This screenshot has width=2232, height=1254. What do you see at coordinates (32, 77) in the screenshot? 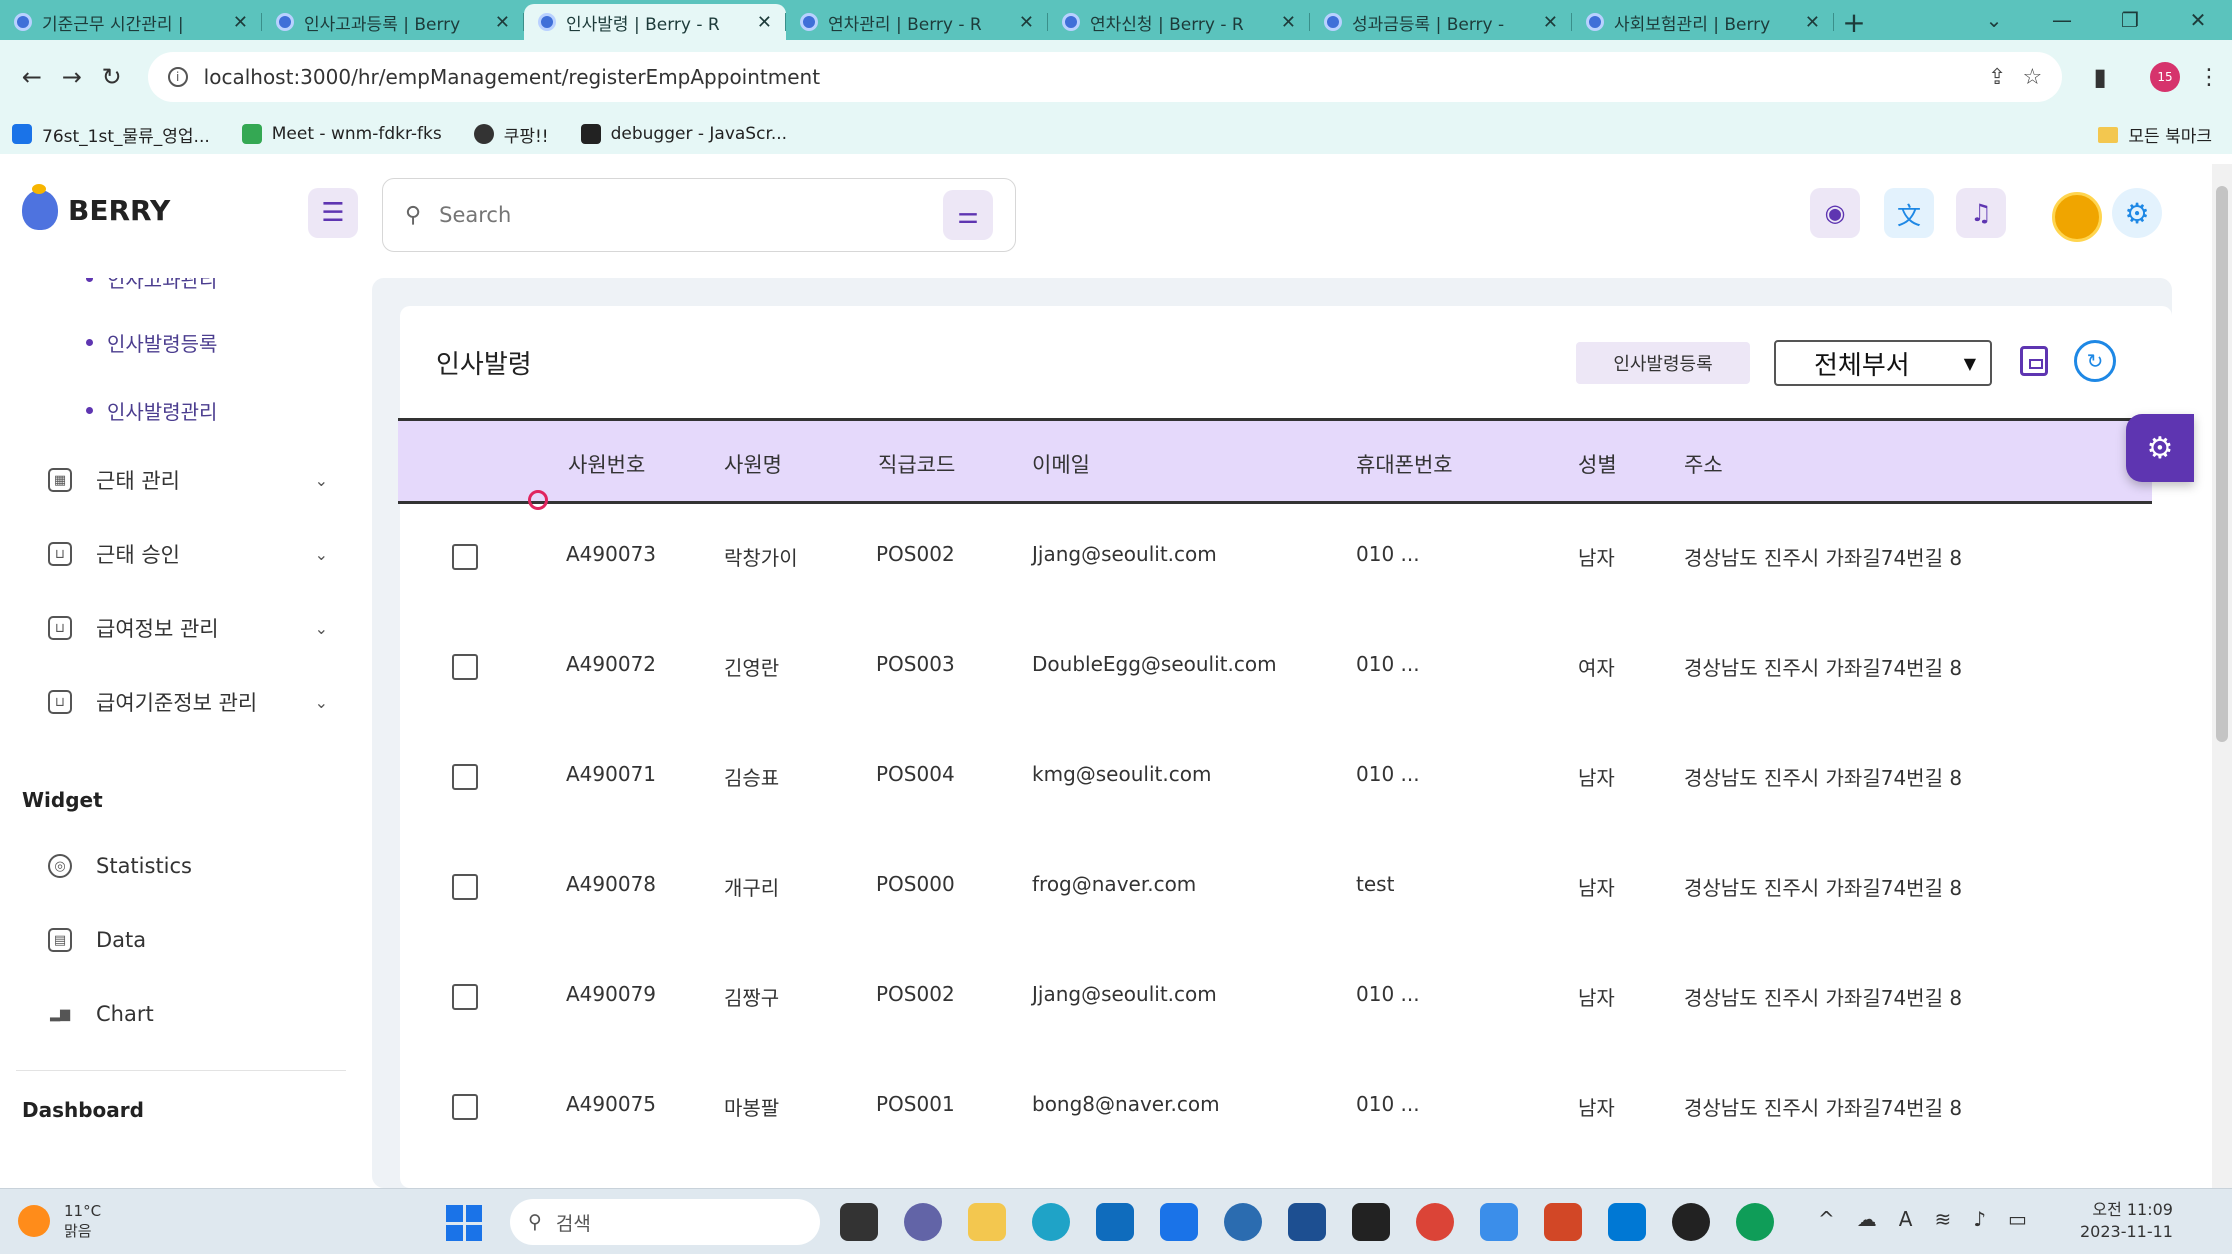
I see `back-icon: ←` at bounding box center [32, 77].